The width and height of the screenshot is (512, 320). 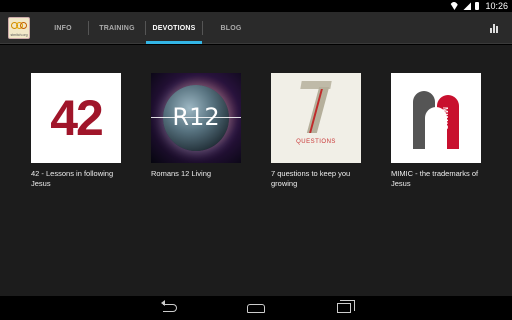 I want to click on devotion-cover-42: 42, so click(x=76, y=118).